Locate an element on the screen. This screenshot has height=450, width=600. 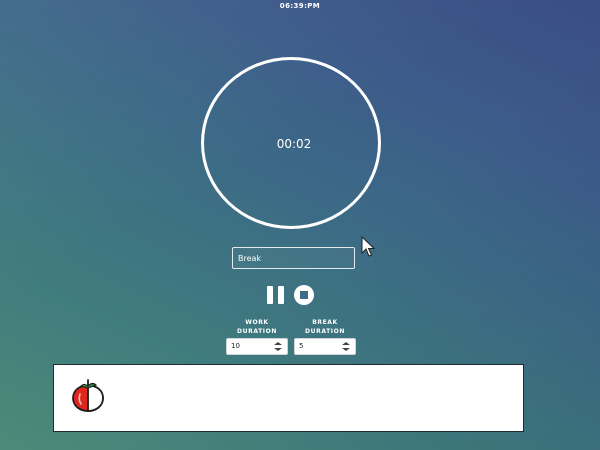
work-duration-value: 10 is located at coordinates (235, 346).